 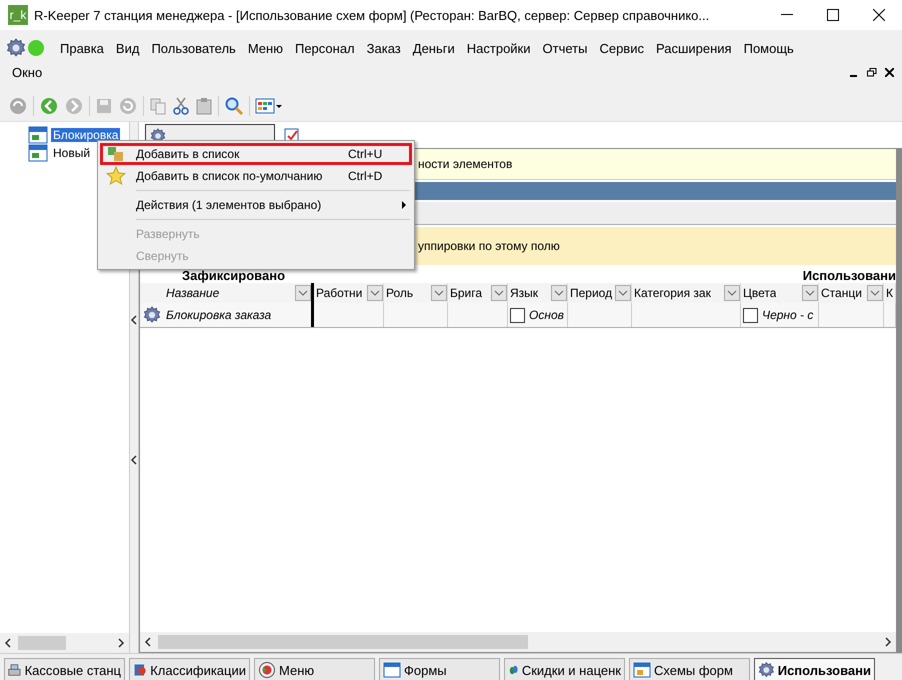 What do you see at coordinates (18, 15) in the screenshot?
I see `app-icon: r_k` at bounding box center [18, 15].